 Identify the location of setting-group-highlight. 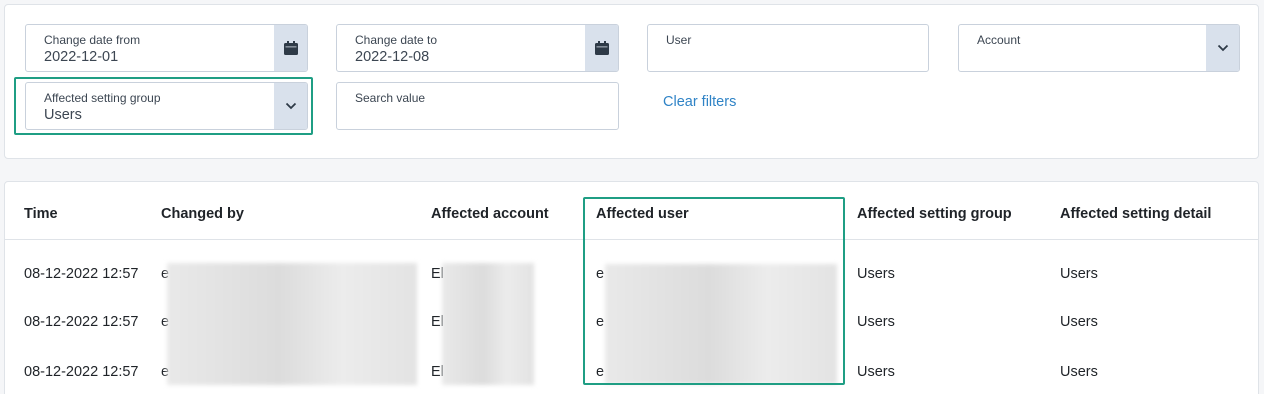
(163, 106).